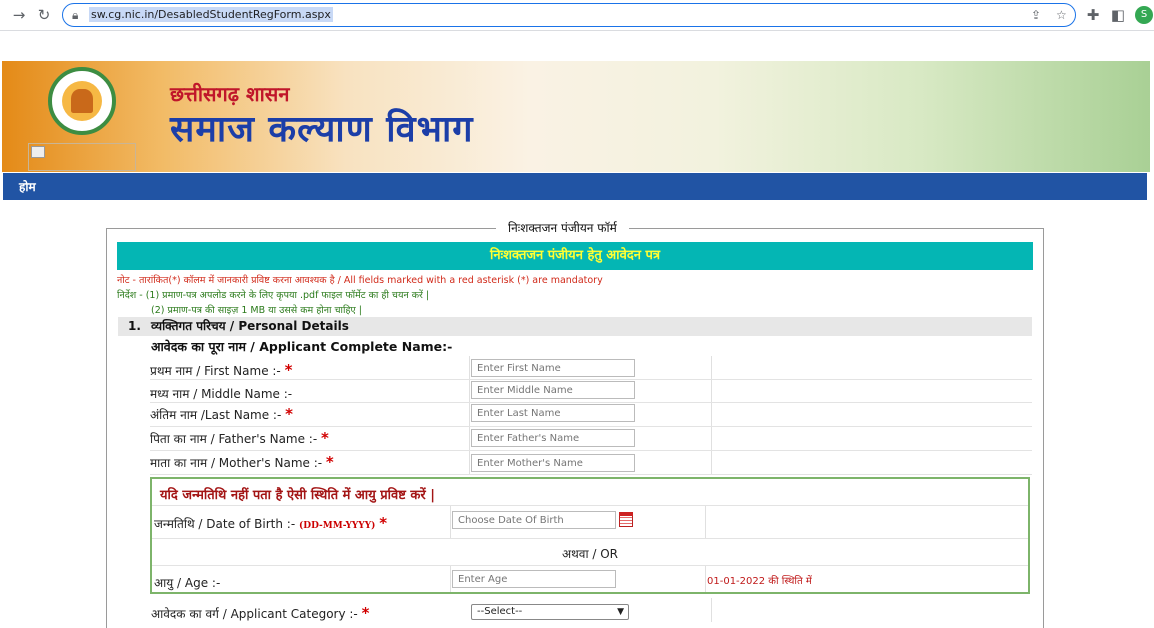 This screenshot has height=628, width=1154. Describe the element at coordinates (575, 186) in the screenshot. I see `main-nav: होम` at that location.